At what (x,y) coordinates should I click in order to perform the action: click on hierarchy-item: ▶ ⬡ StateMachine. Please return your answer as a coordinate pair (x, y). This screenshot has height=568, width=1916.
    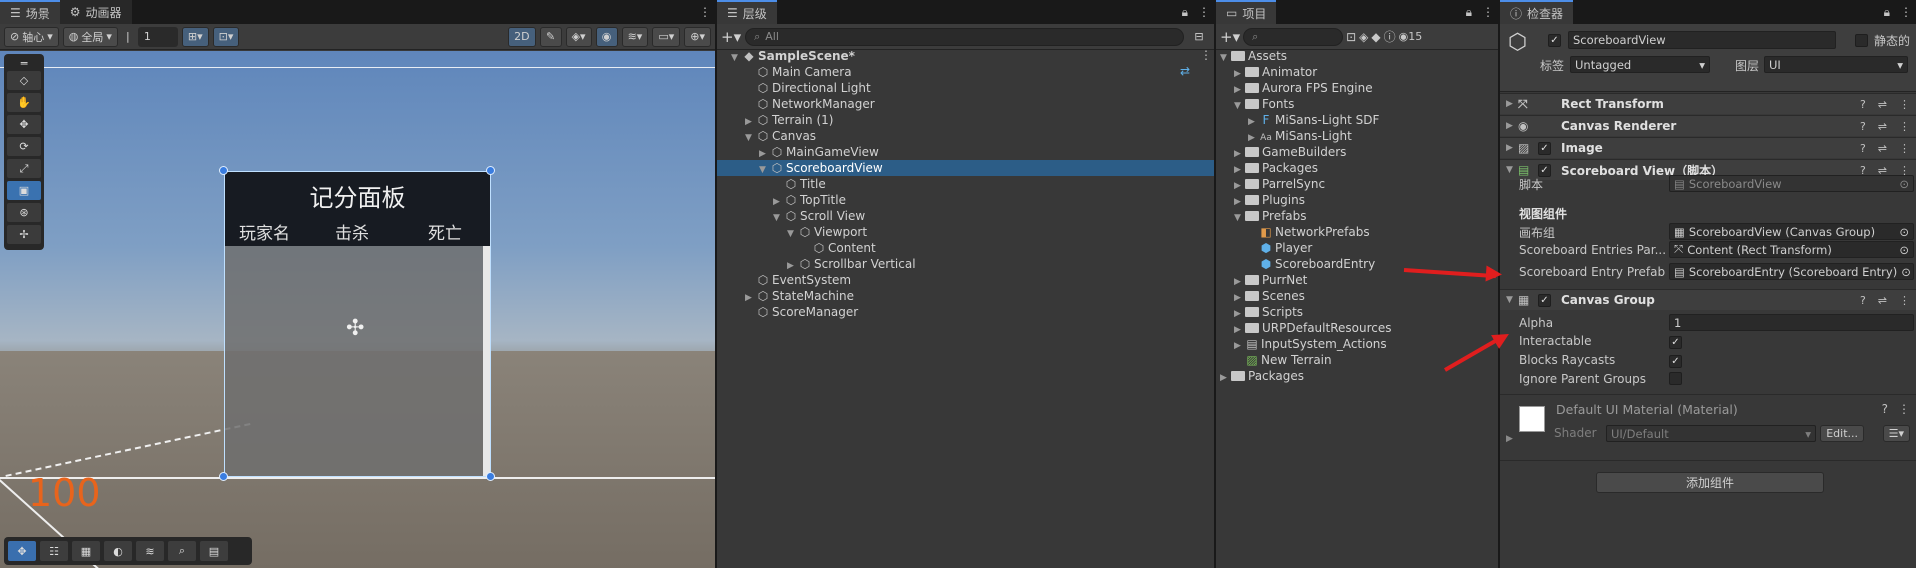
    Looking at the image, I should click on (965, 296).